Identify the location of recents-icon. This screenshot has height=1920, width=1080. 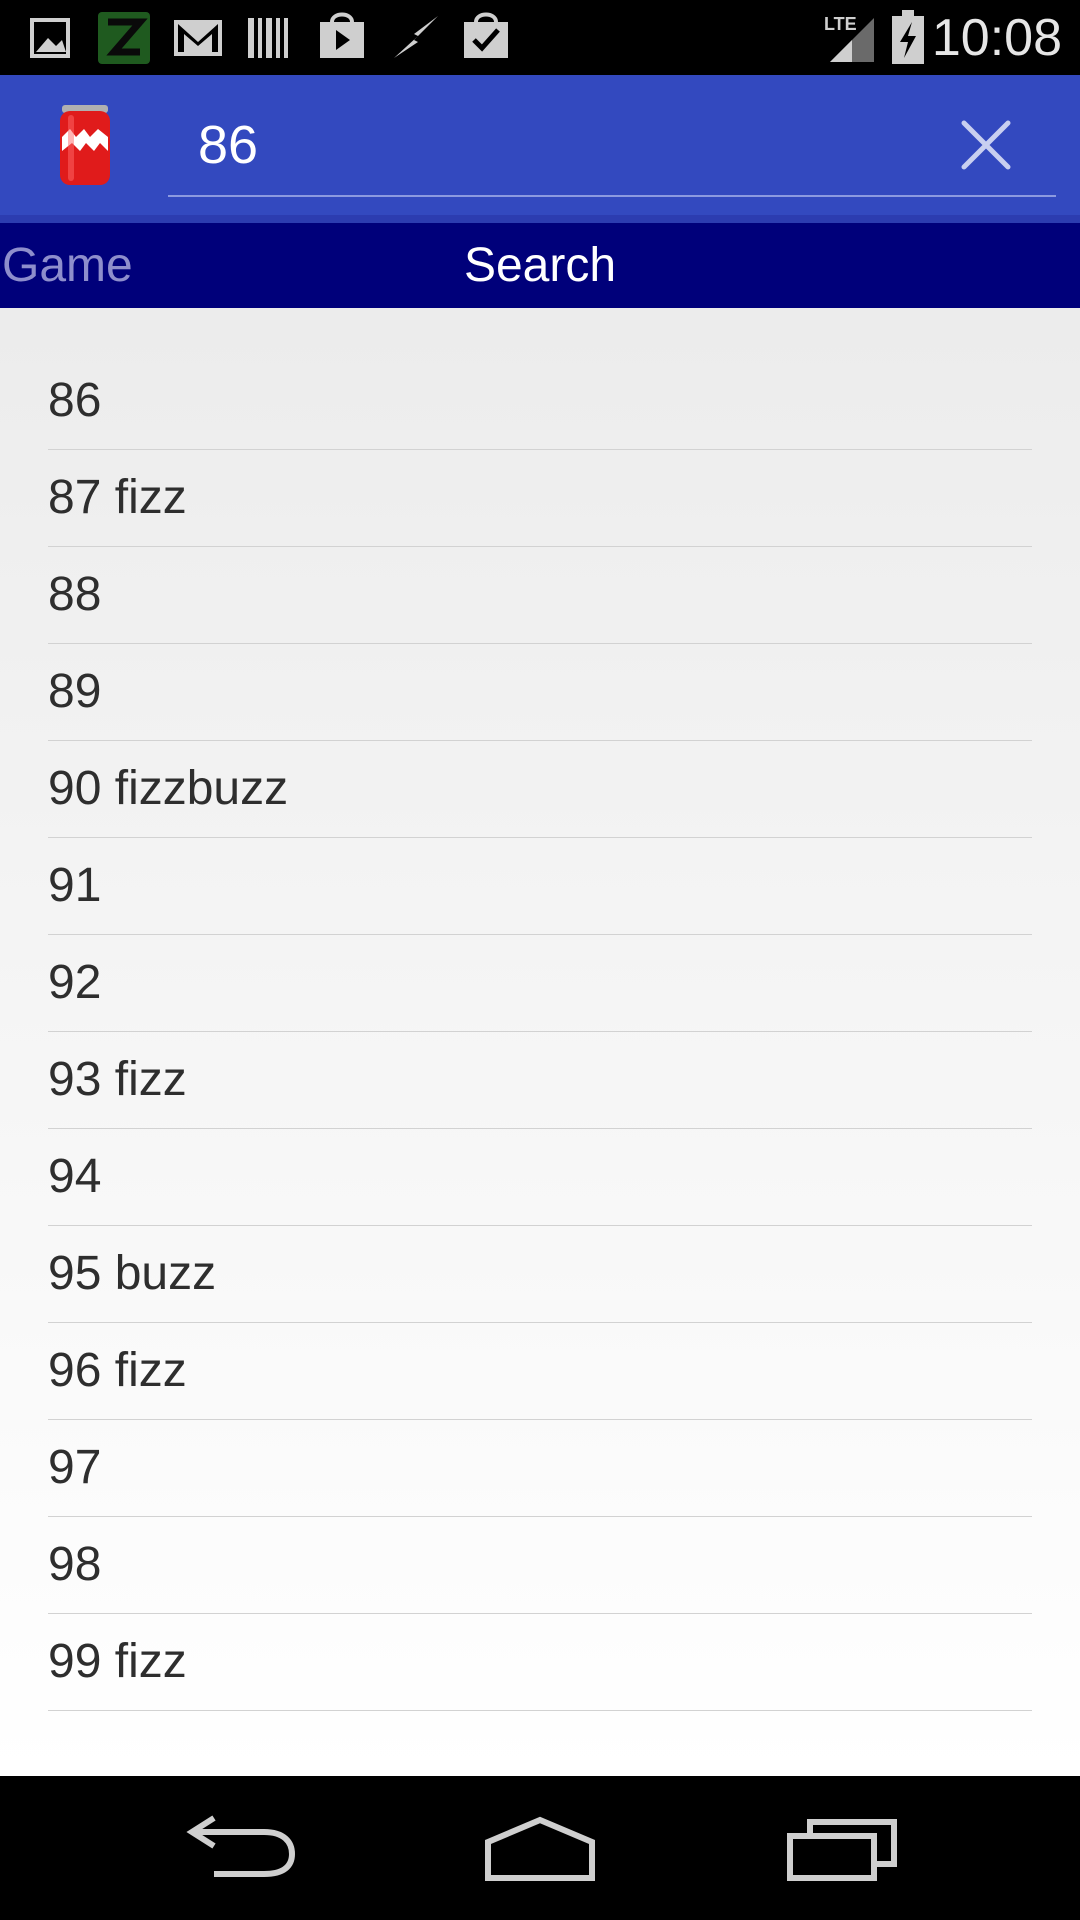
(842, 1848).